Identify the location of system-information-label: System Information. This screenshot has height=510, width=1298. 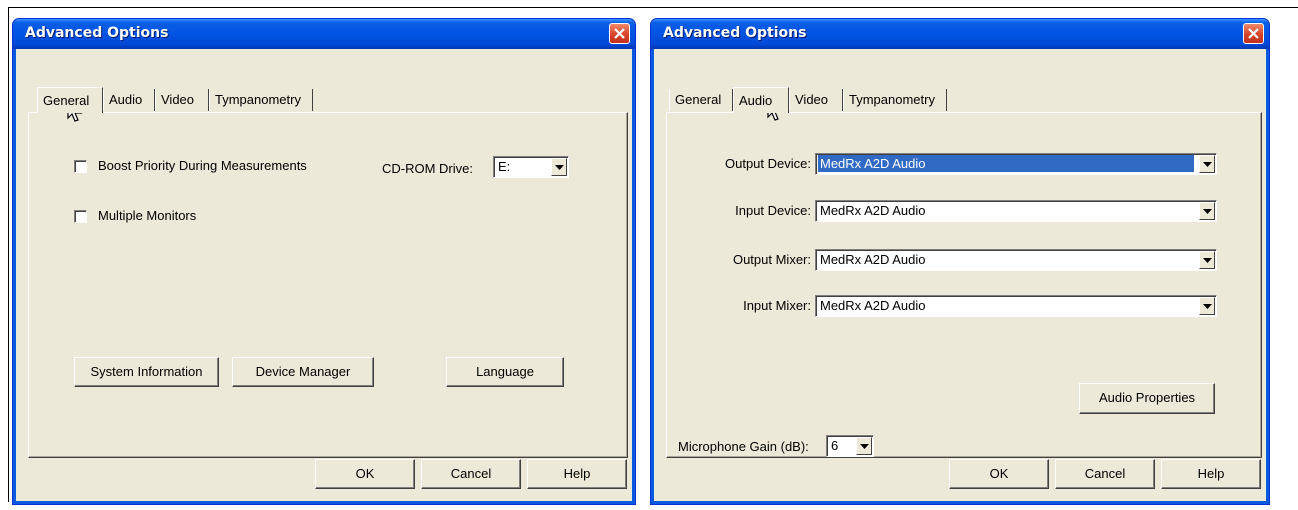
(146, 371).